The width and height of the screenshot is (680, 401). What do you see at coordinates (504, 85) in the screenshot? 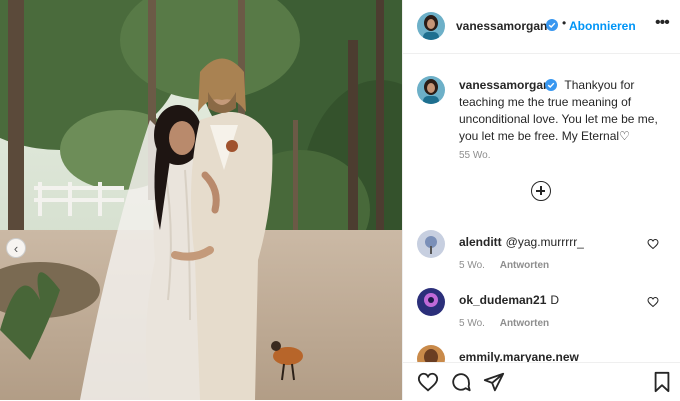
I see `caption-username: vanessamorgan` at bounding box center [504, 85].